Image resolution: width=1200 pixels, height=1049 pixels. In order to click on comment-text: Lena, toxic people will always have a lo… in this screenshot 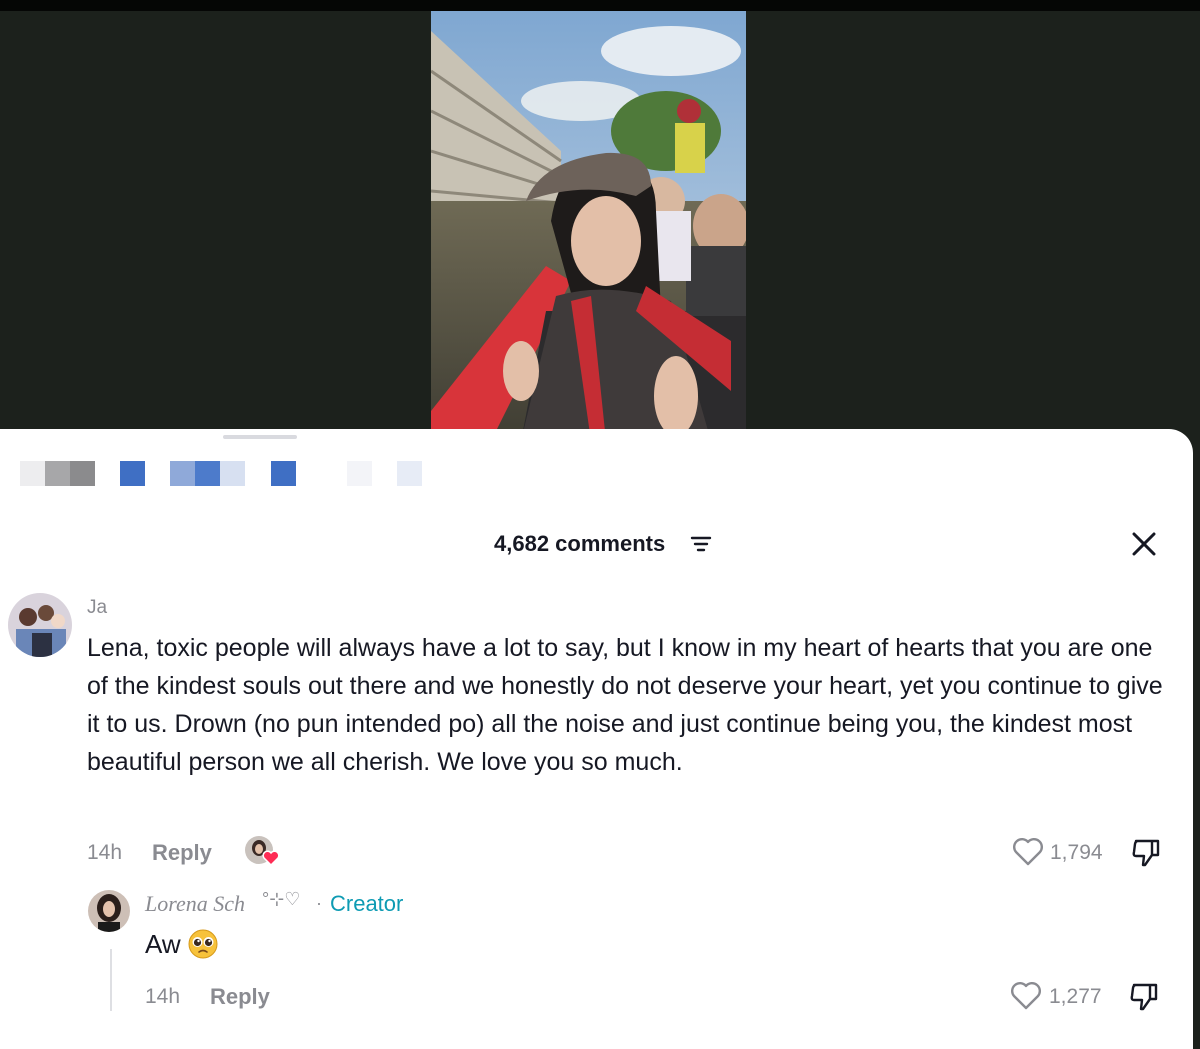, I will do `click(625, 705)`.